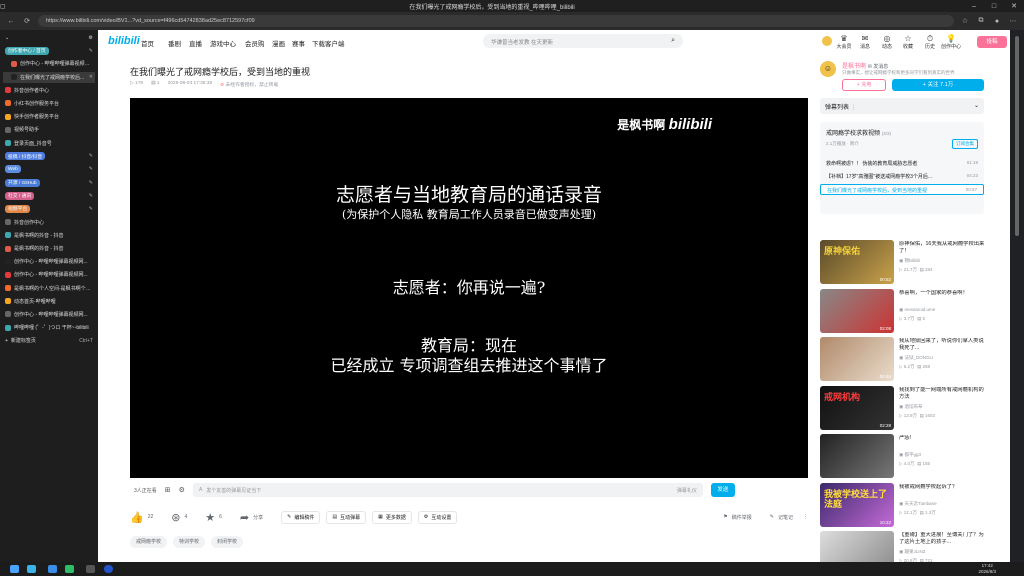 The height and width of the screenshot is (576, 1024). What do you see at coordinates (52, 569) in the screenshot?
I see `edge-icon` at bounding box center [52, 569].